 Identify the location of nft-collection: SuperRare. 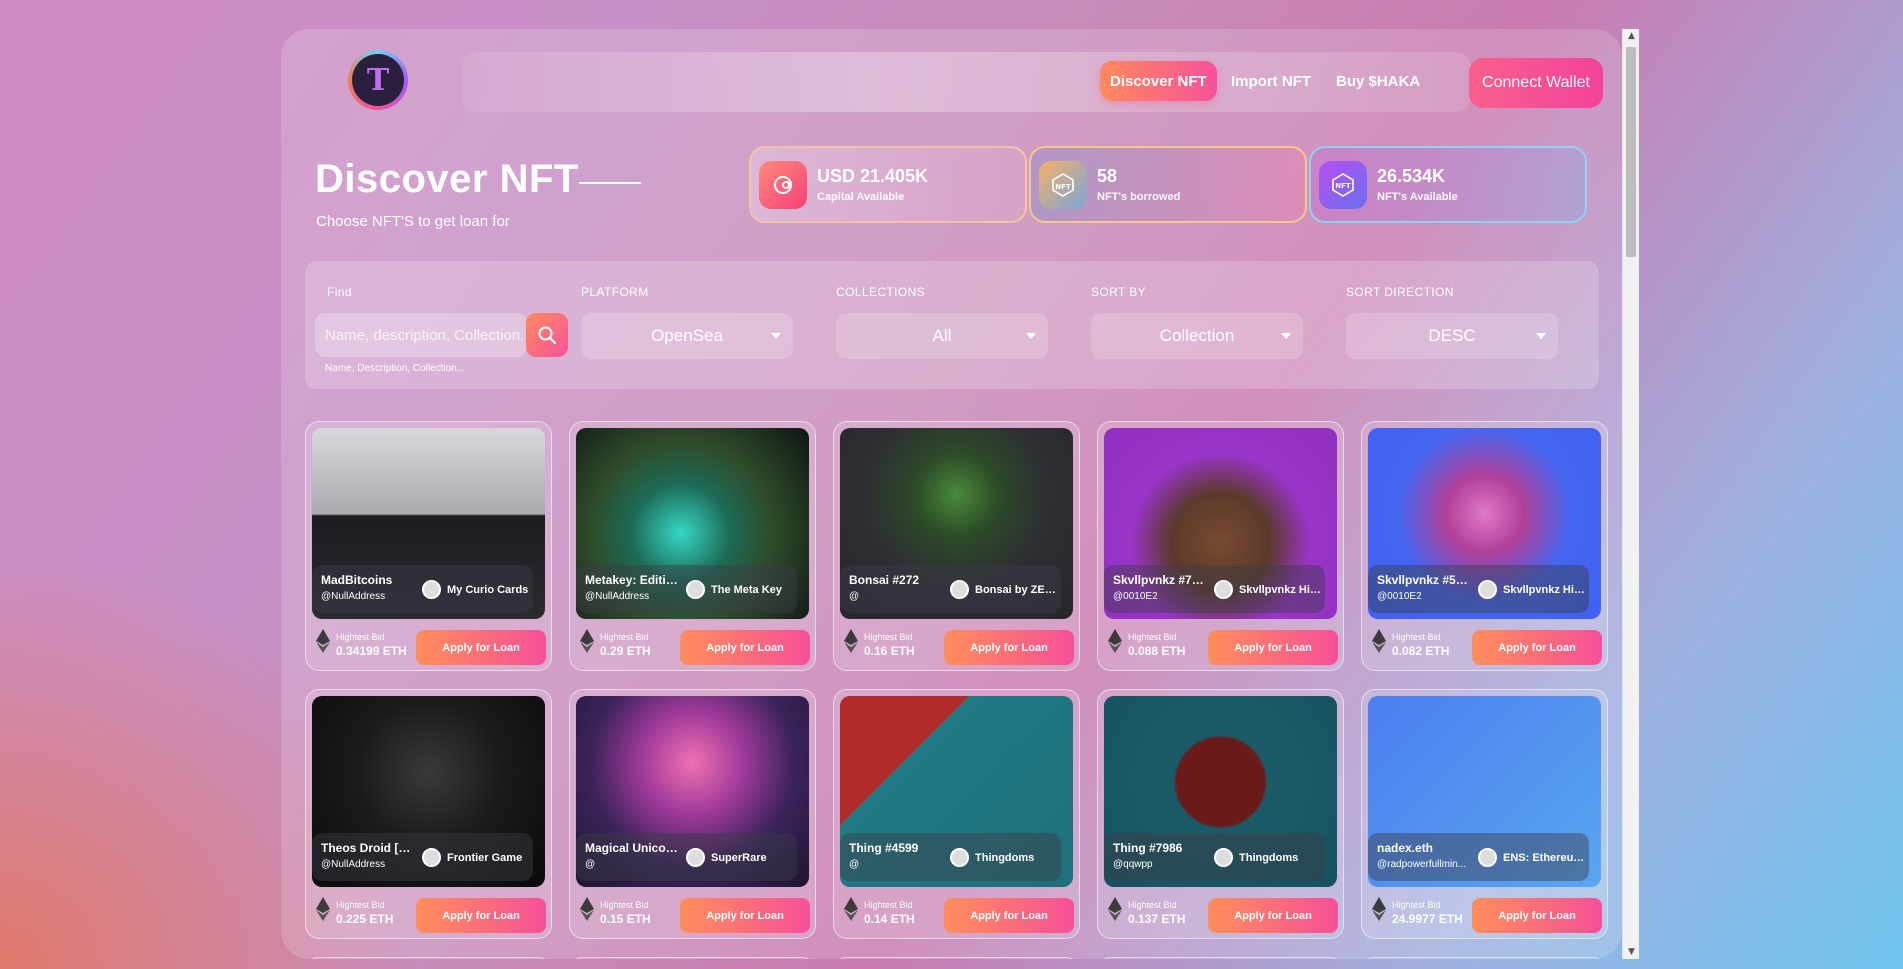
(741, 857).